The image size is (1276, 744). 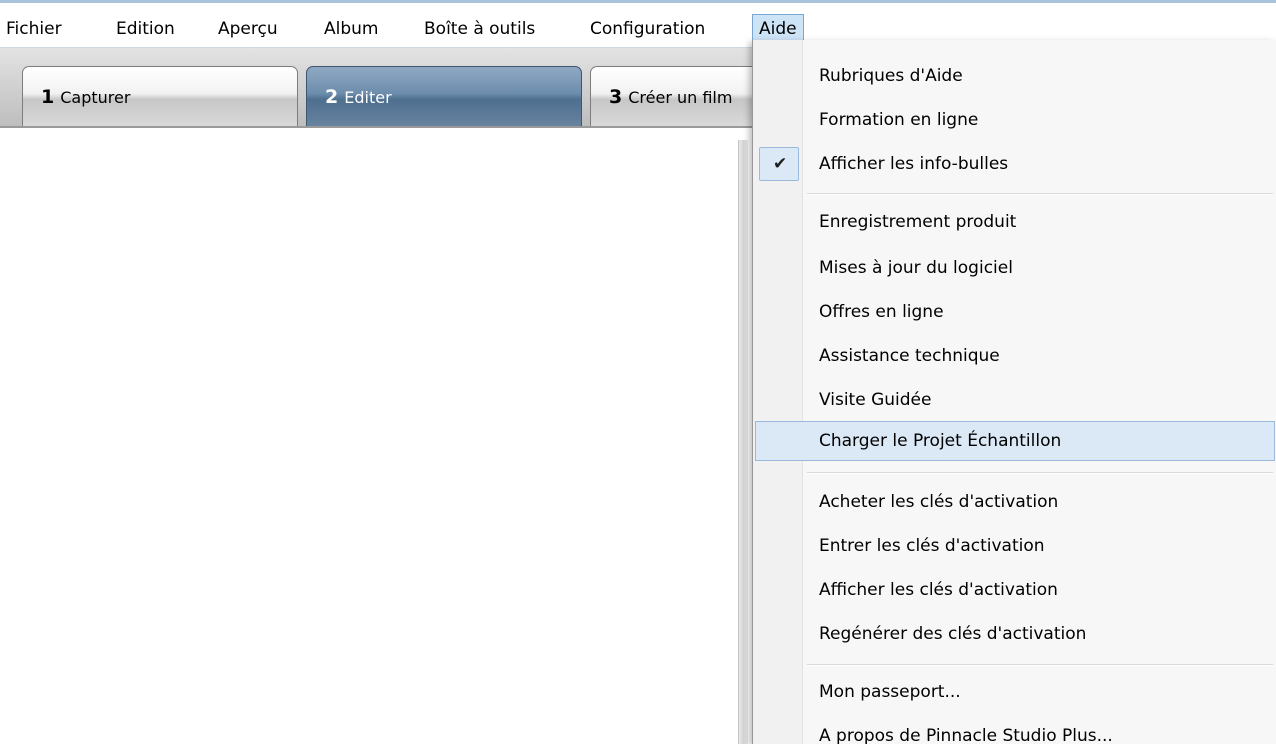 I want to click on menu-item-mises-a-jour: Mises à jour du logiciel, so click(x=1015, y=268).